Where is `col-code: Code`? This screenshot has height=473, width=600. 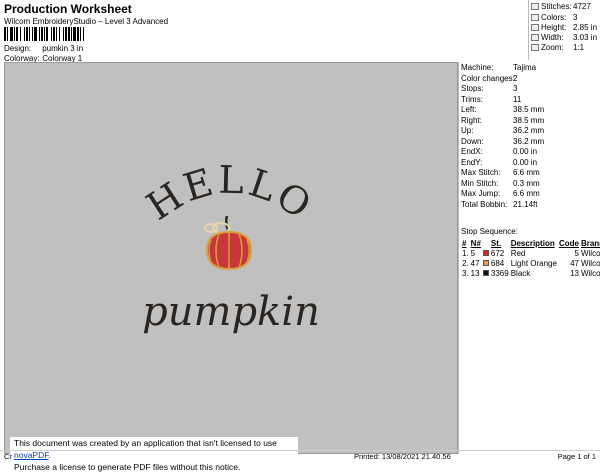 col-code: Code is located at coordinates (568, 243).